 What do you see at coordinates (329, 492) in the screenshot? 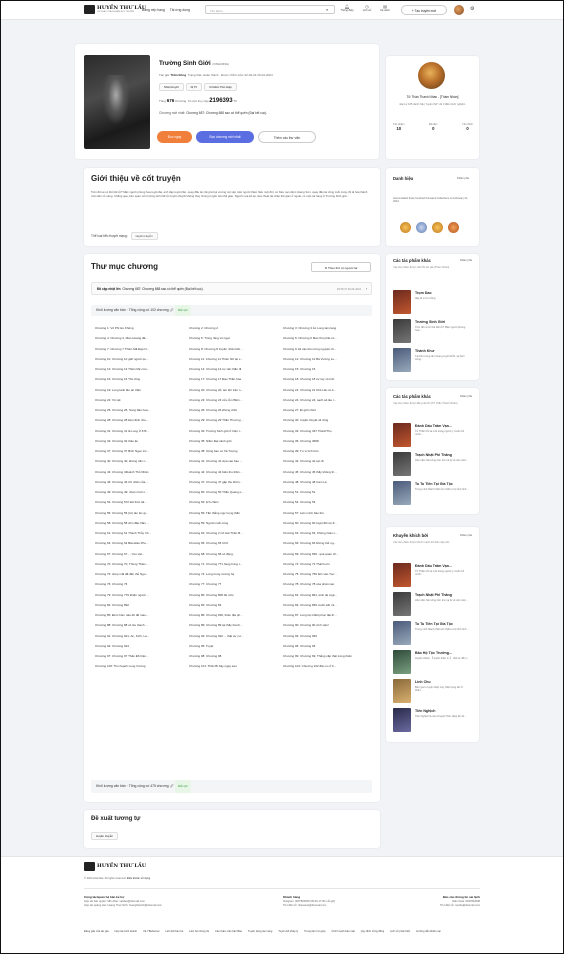
I see `chapter-link: Chương 51` at bounding box center [329, 492].